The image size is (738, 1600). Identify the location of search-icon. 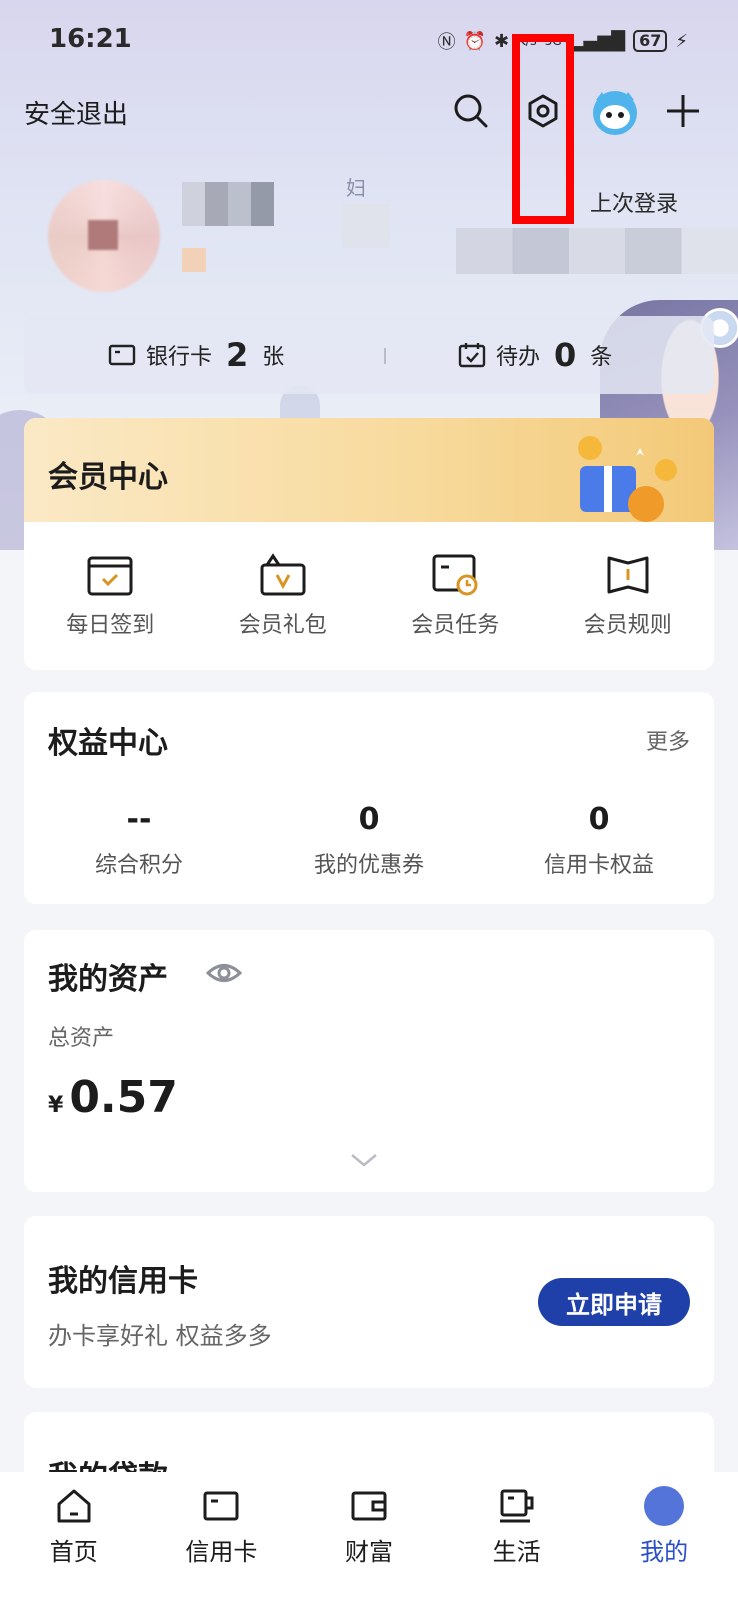
(471, 111).